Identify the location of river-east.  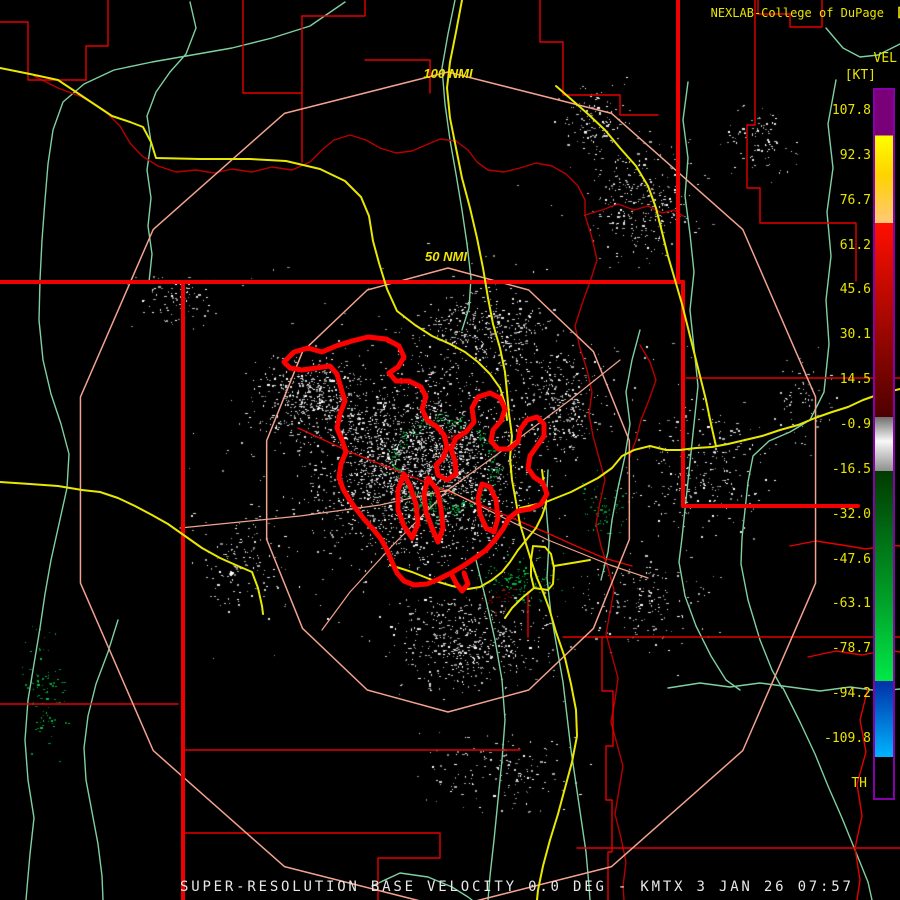
(788, 384).